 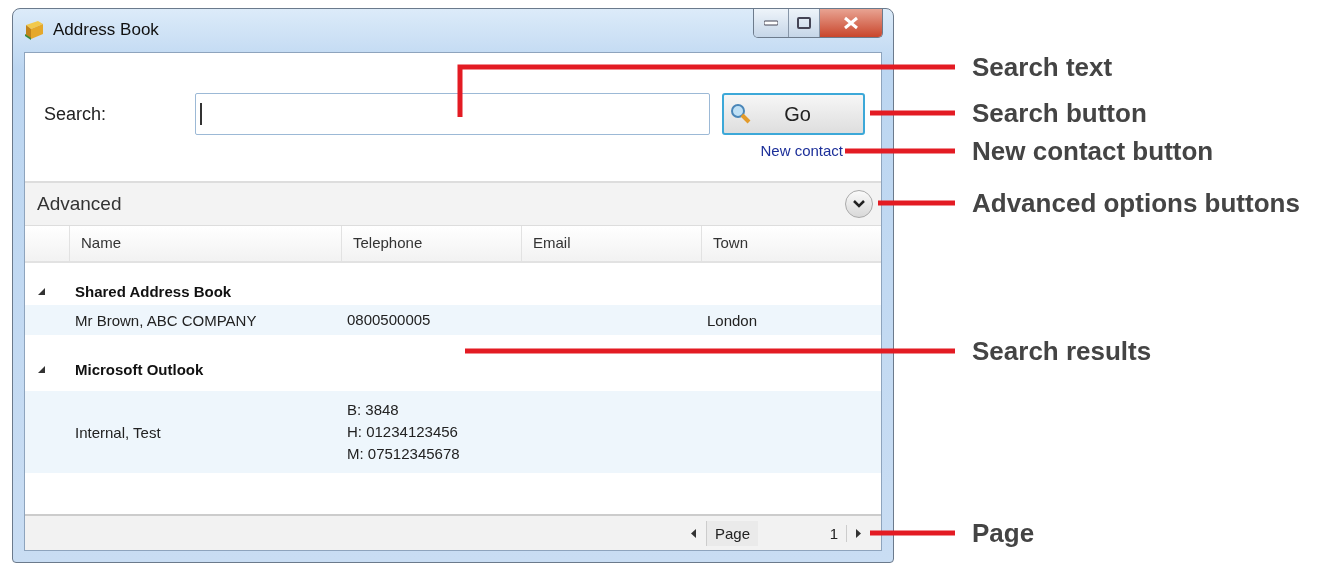 What do you see at coordinates (106, 30) in the screenshot?
I see `window-title: Address Book` at bounding box center [106, 30].